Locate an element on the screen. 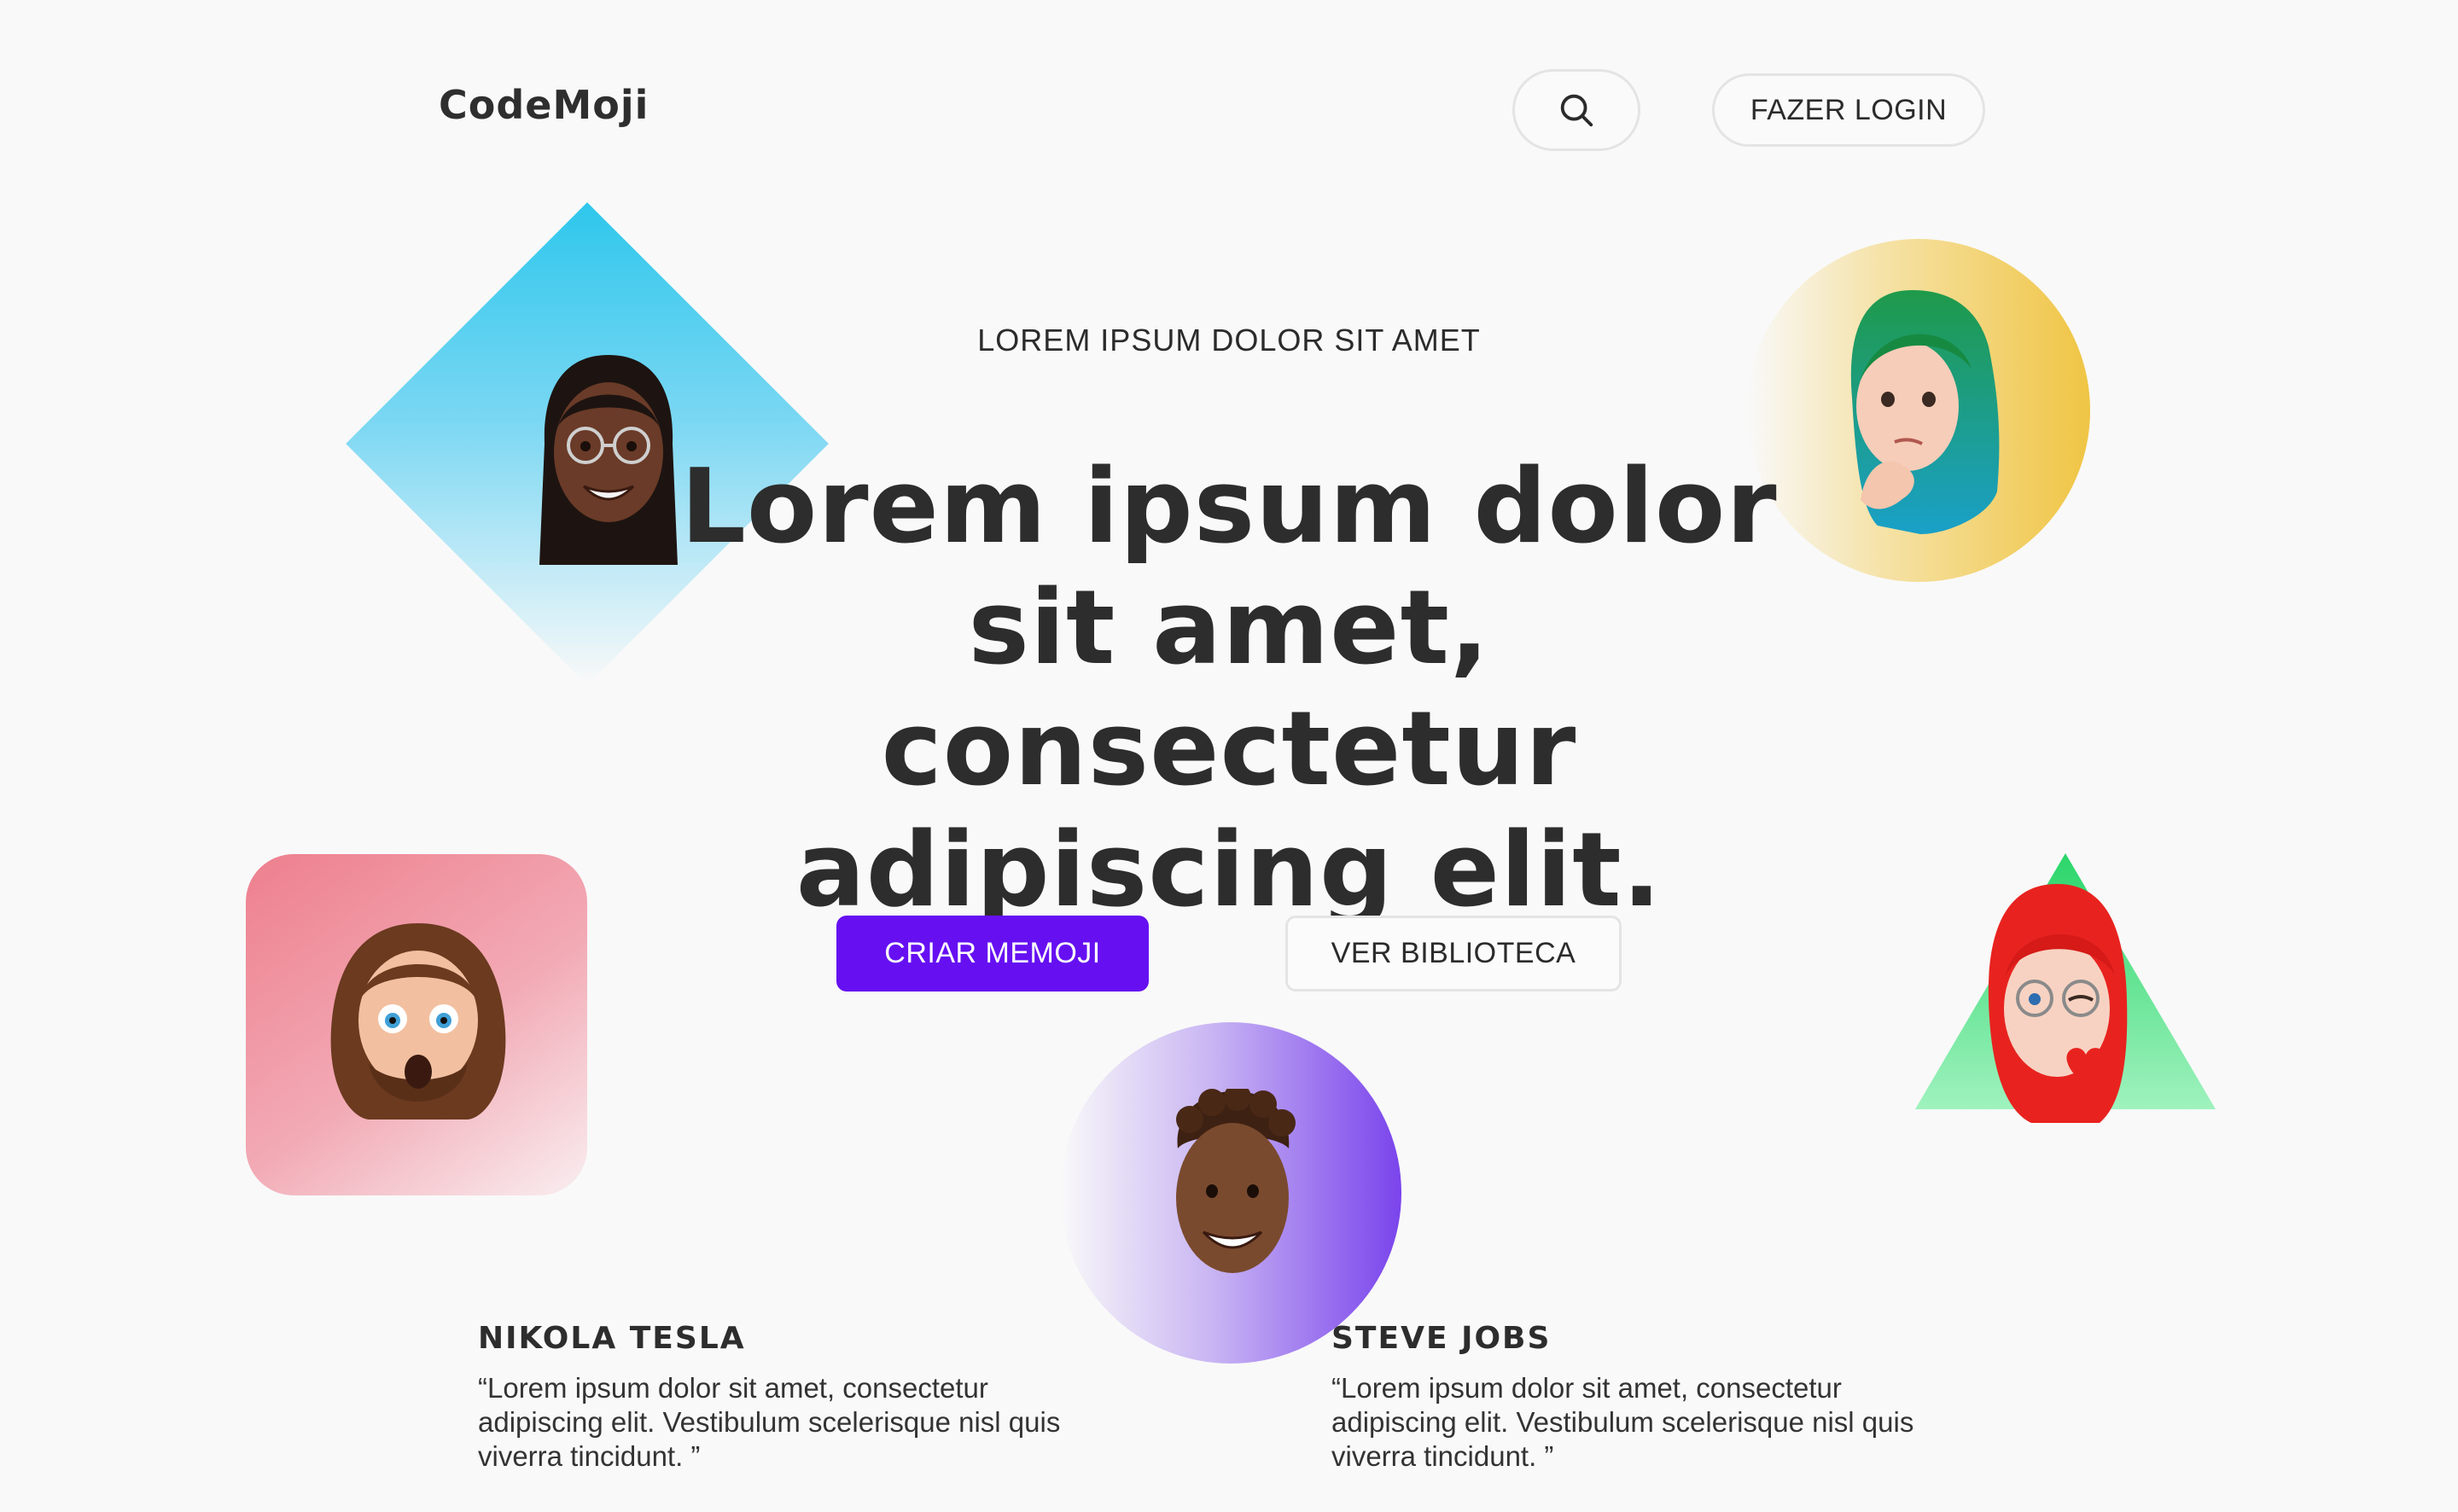  search-icon is located at coordinates (1576, 110).